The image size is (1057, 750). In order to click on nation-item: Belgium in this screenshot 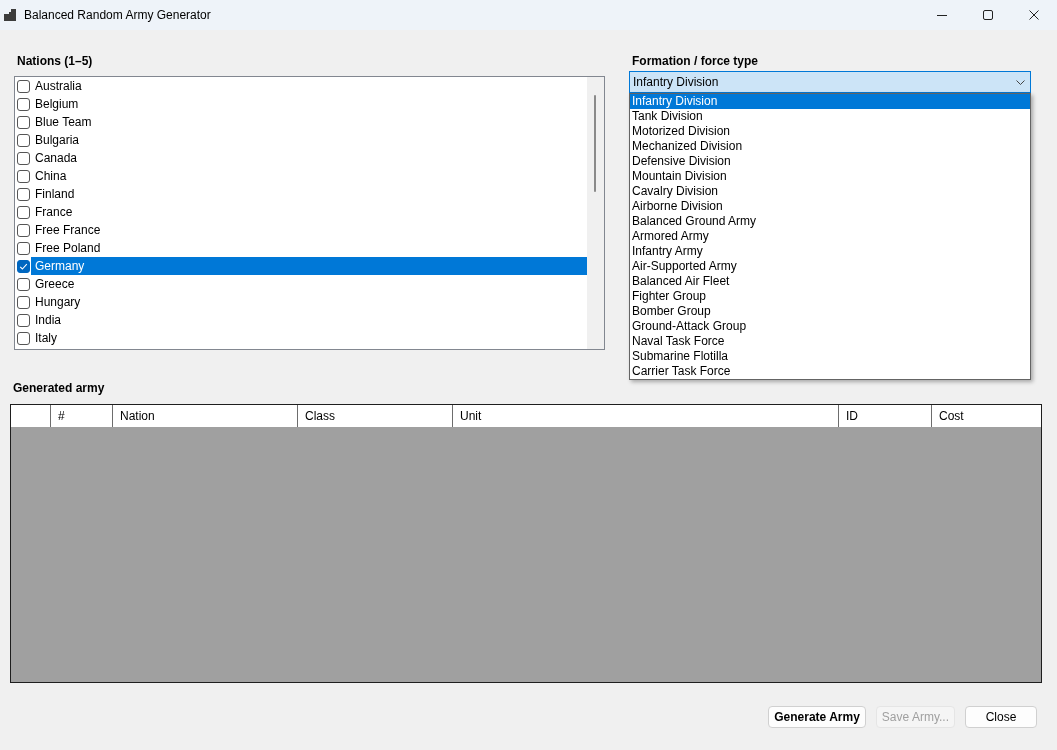, I will do `click(309, 104)`.